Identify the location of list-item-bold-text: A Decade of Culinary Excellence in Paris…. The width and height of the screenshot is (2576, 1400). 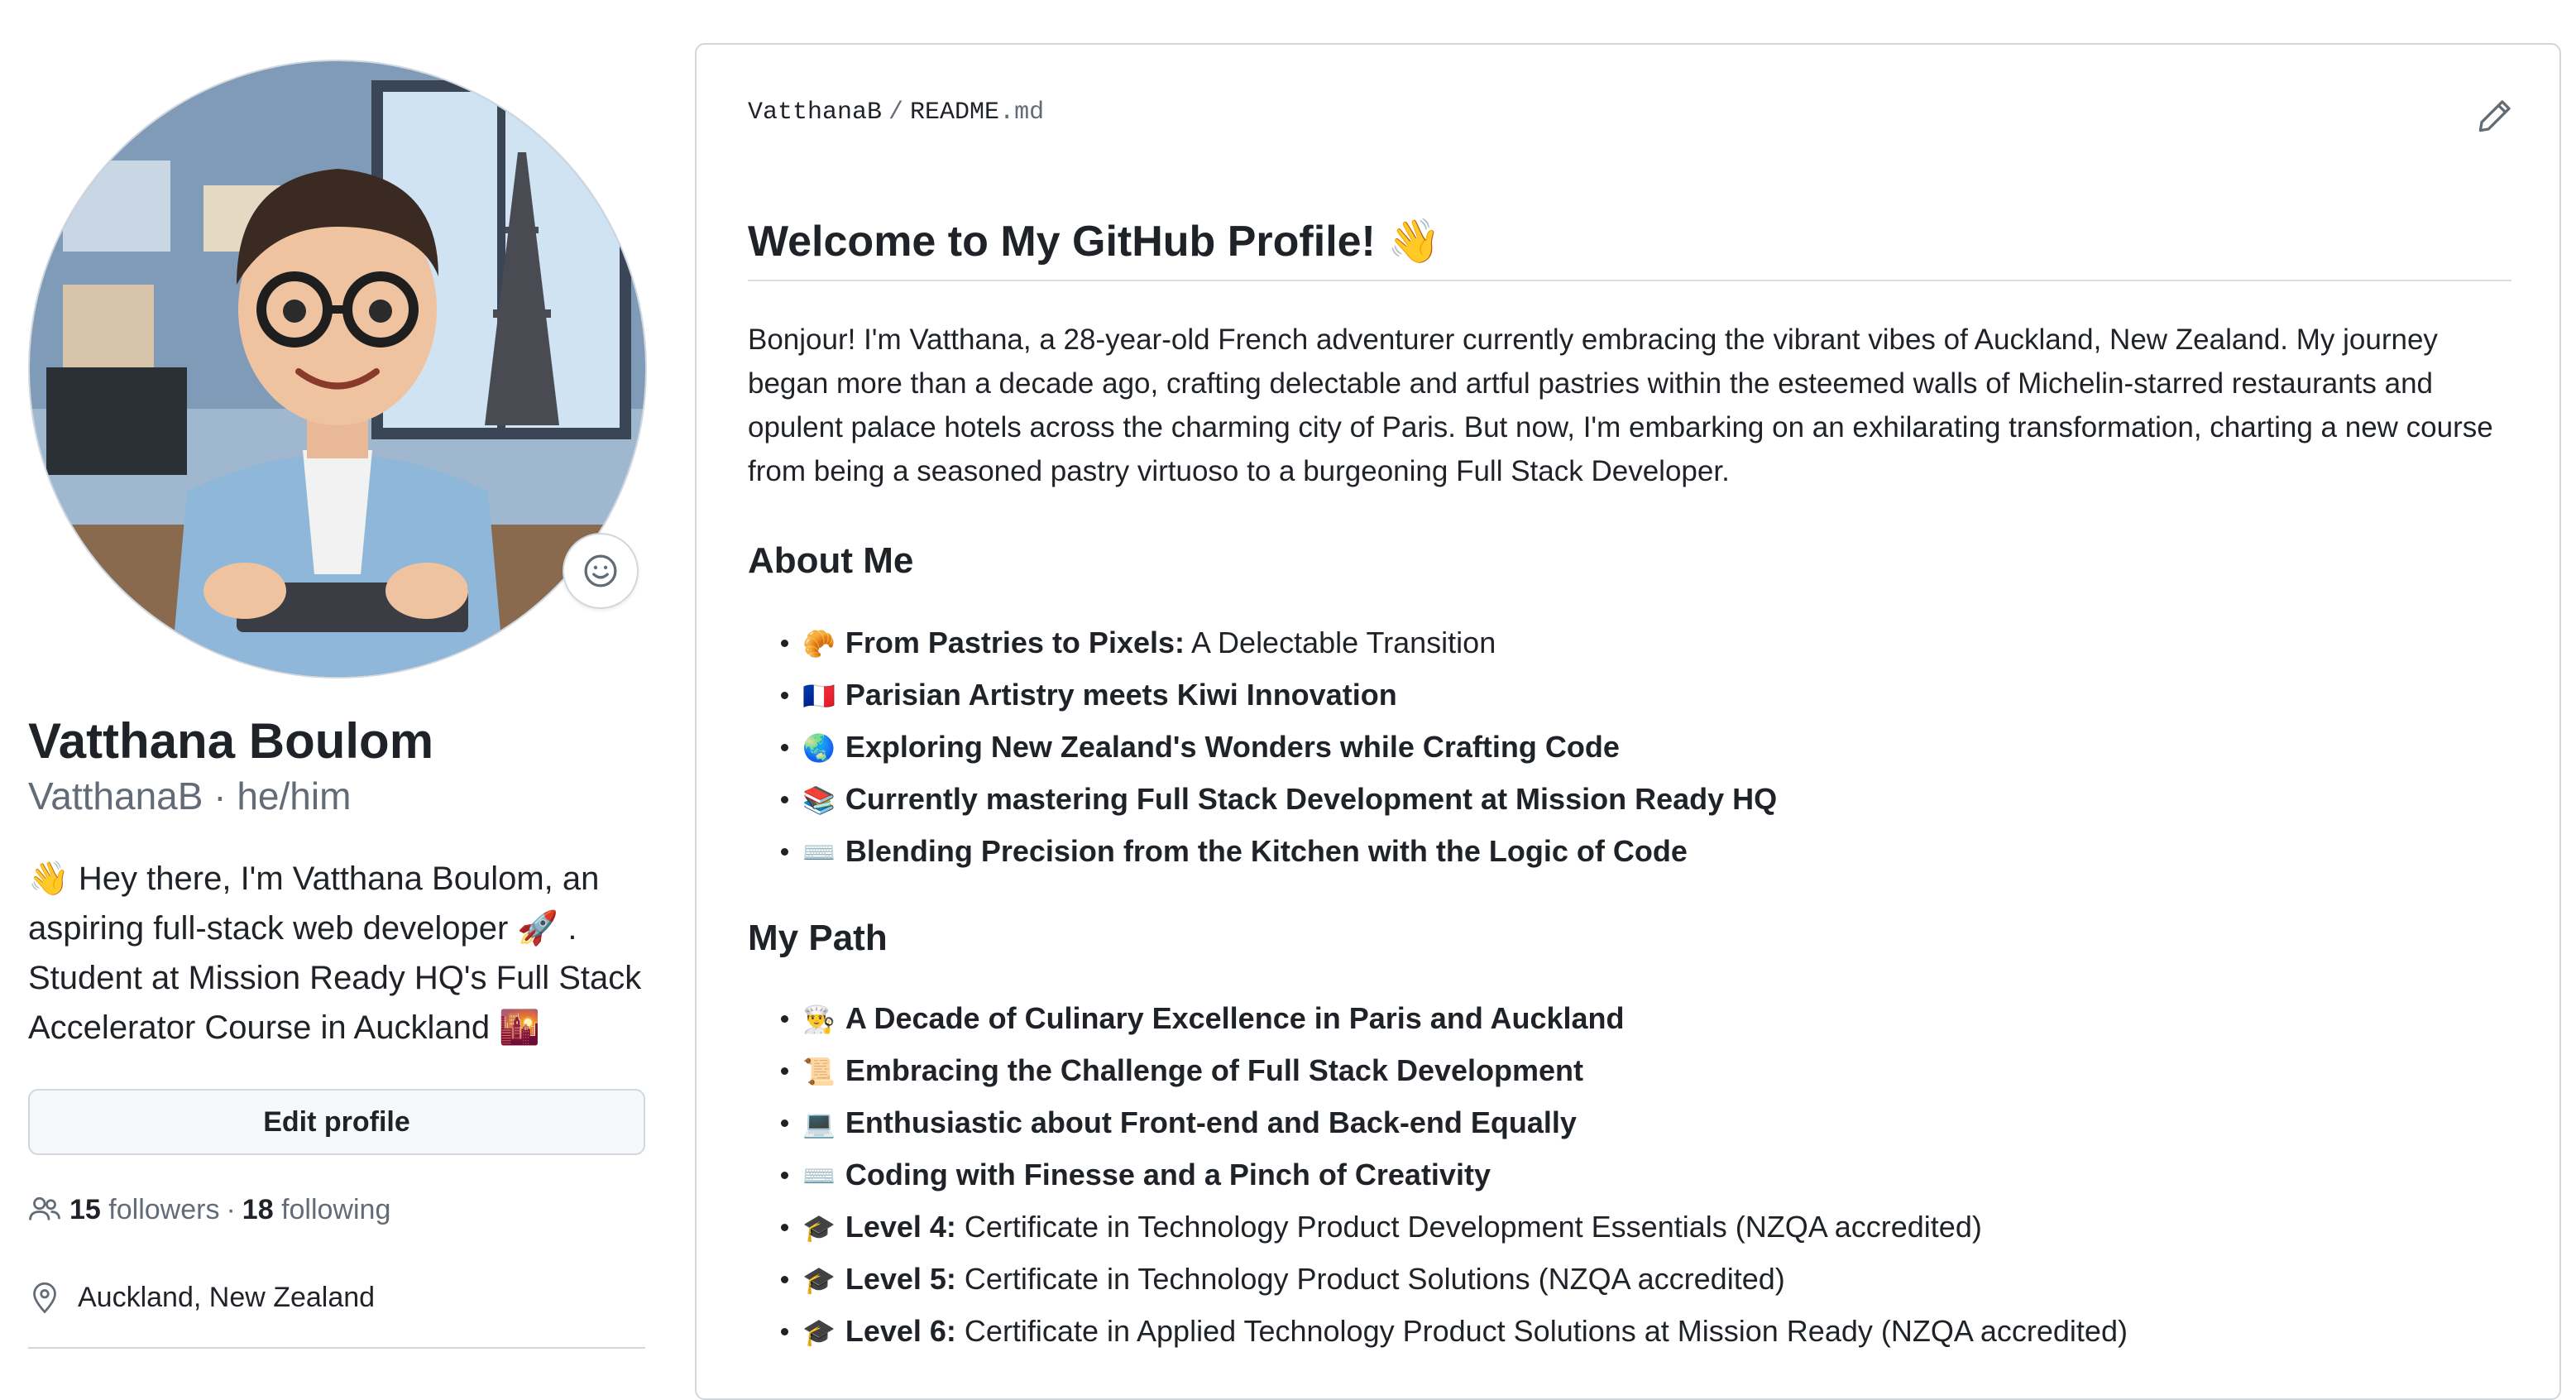
(1235, 1018).